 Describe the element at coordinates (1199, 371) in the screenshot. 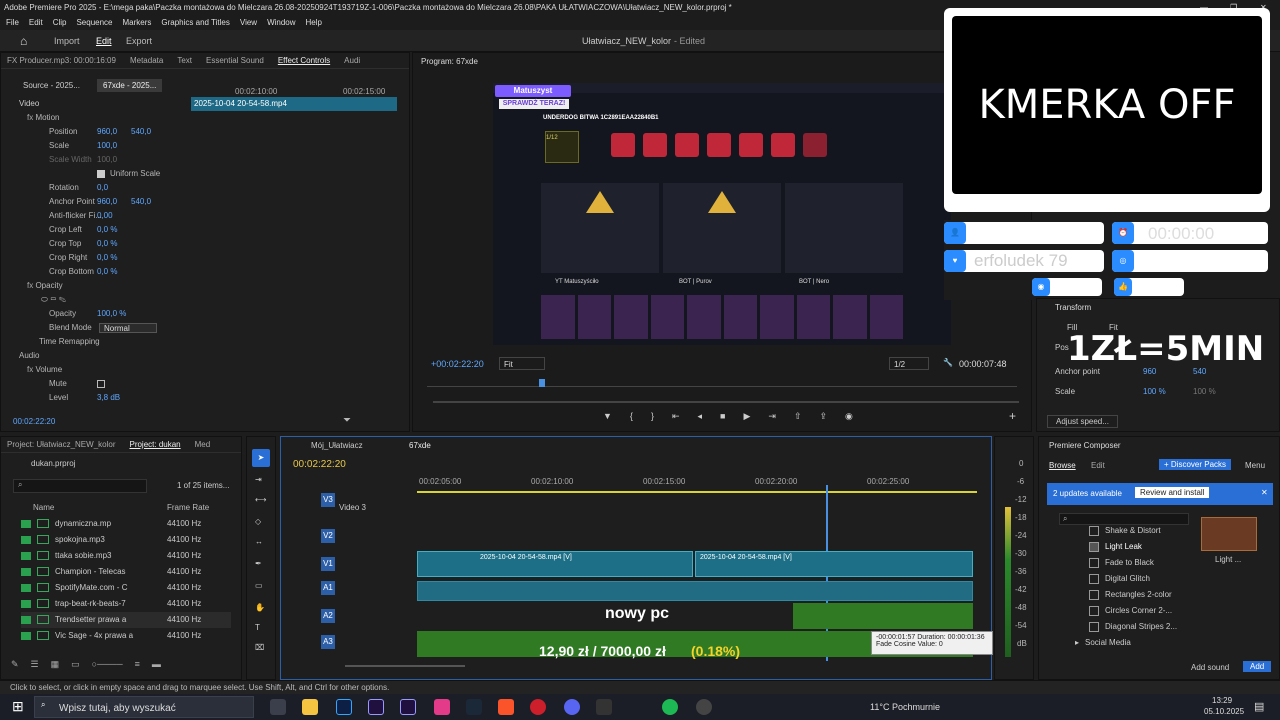

I see `anchor-y: 540` at that location.